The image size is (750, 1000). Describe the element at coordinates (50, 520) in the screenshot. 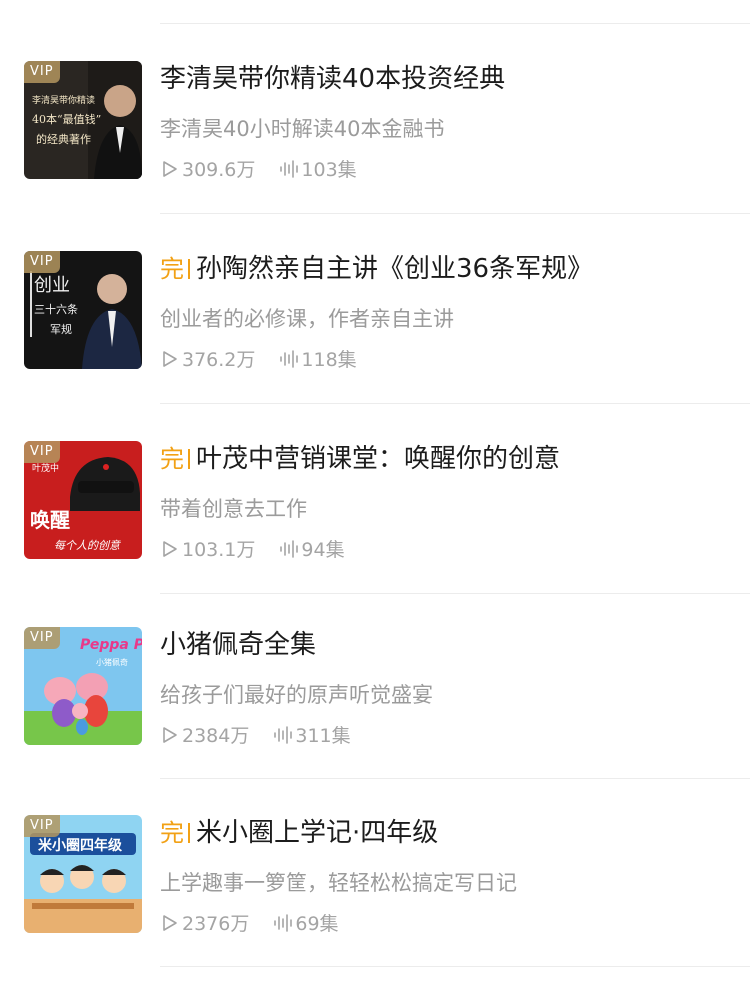

I see `cover-text: 唤醒` at that location.